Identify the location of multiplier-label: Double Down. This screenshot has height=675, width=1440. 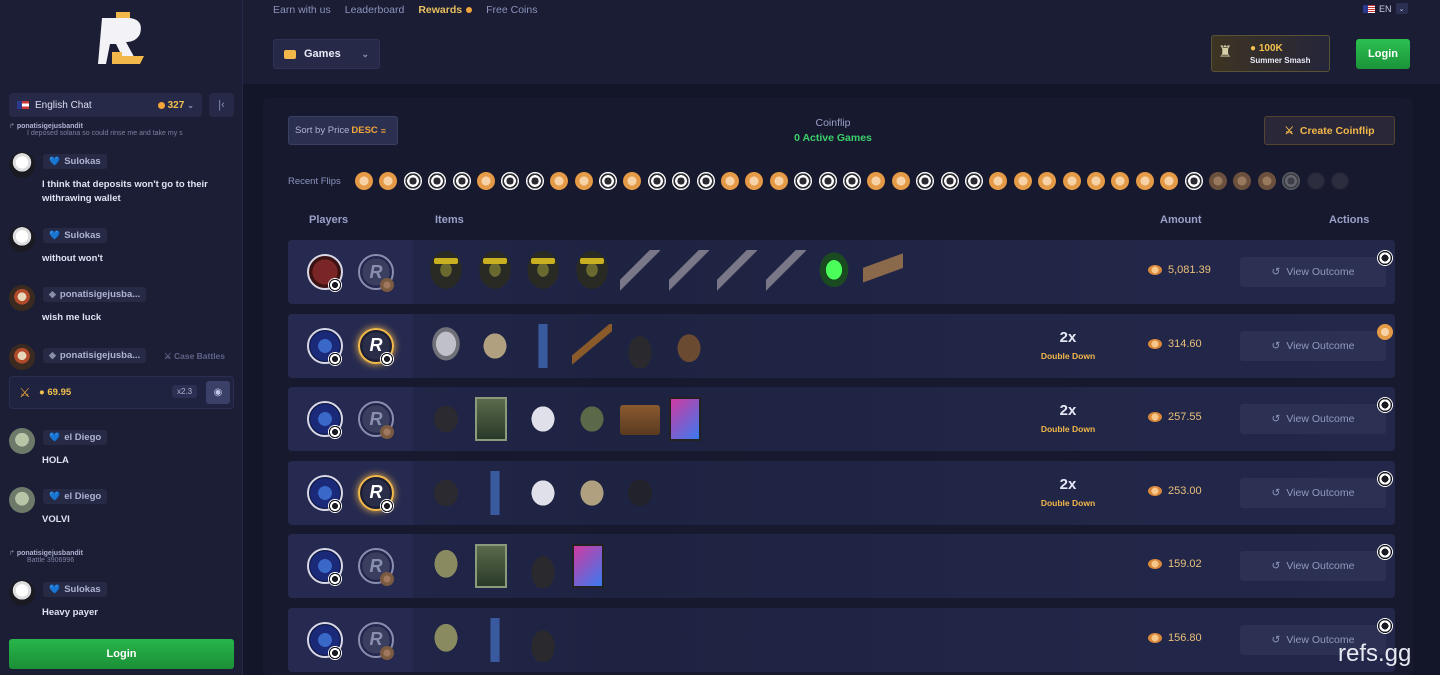
(1068, 502).